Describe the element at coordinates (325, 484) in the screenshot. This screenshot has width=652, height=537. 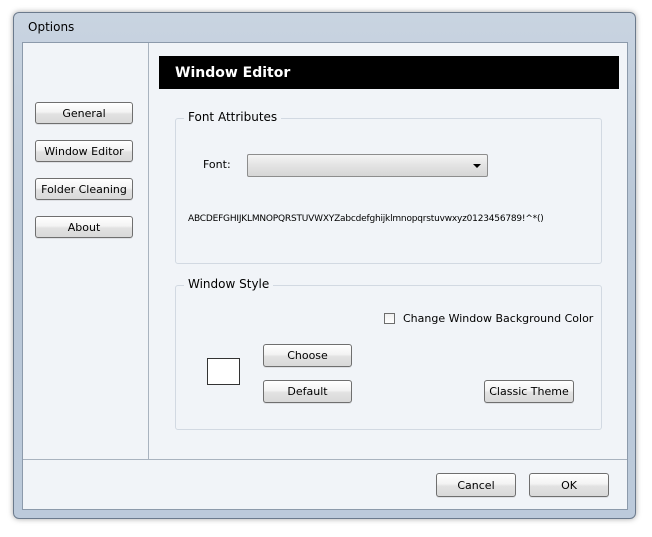
I see `dialog-footer: Cancel OK` at that location.